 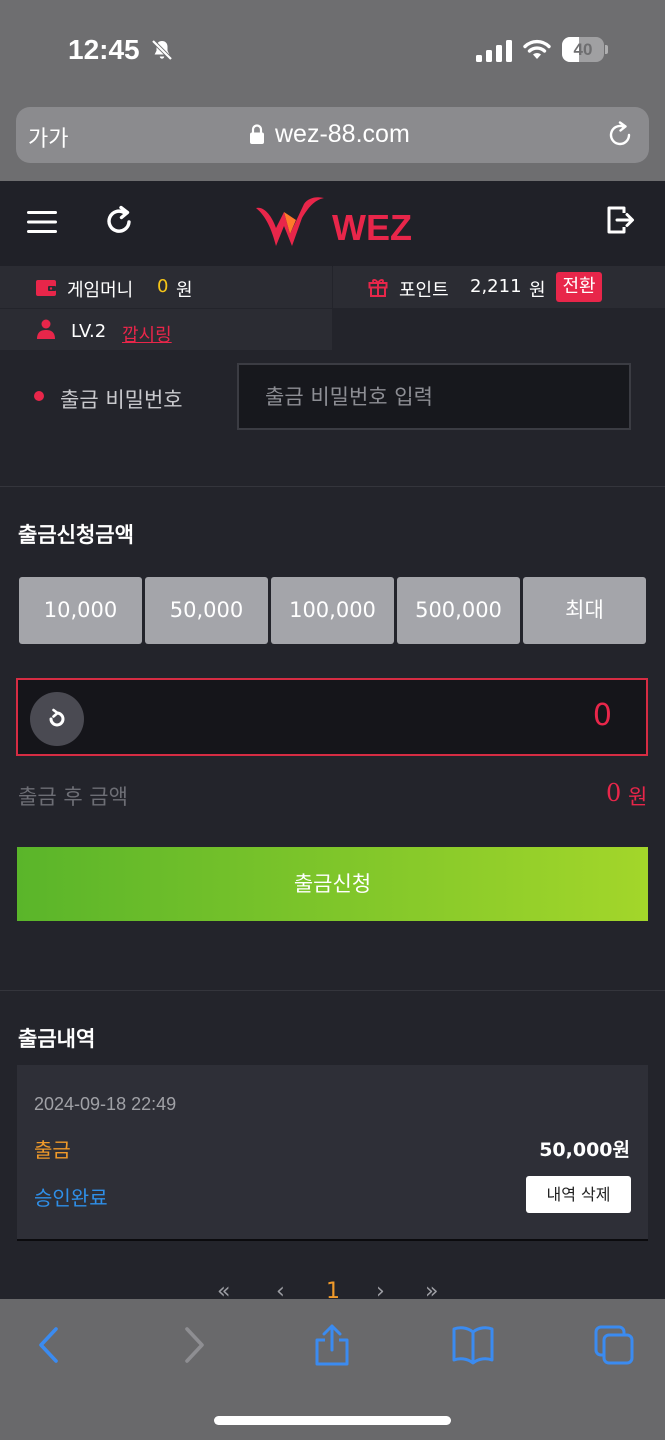 I want to click on balance-after-value: 0, so click(x=614, y=793).